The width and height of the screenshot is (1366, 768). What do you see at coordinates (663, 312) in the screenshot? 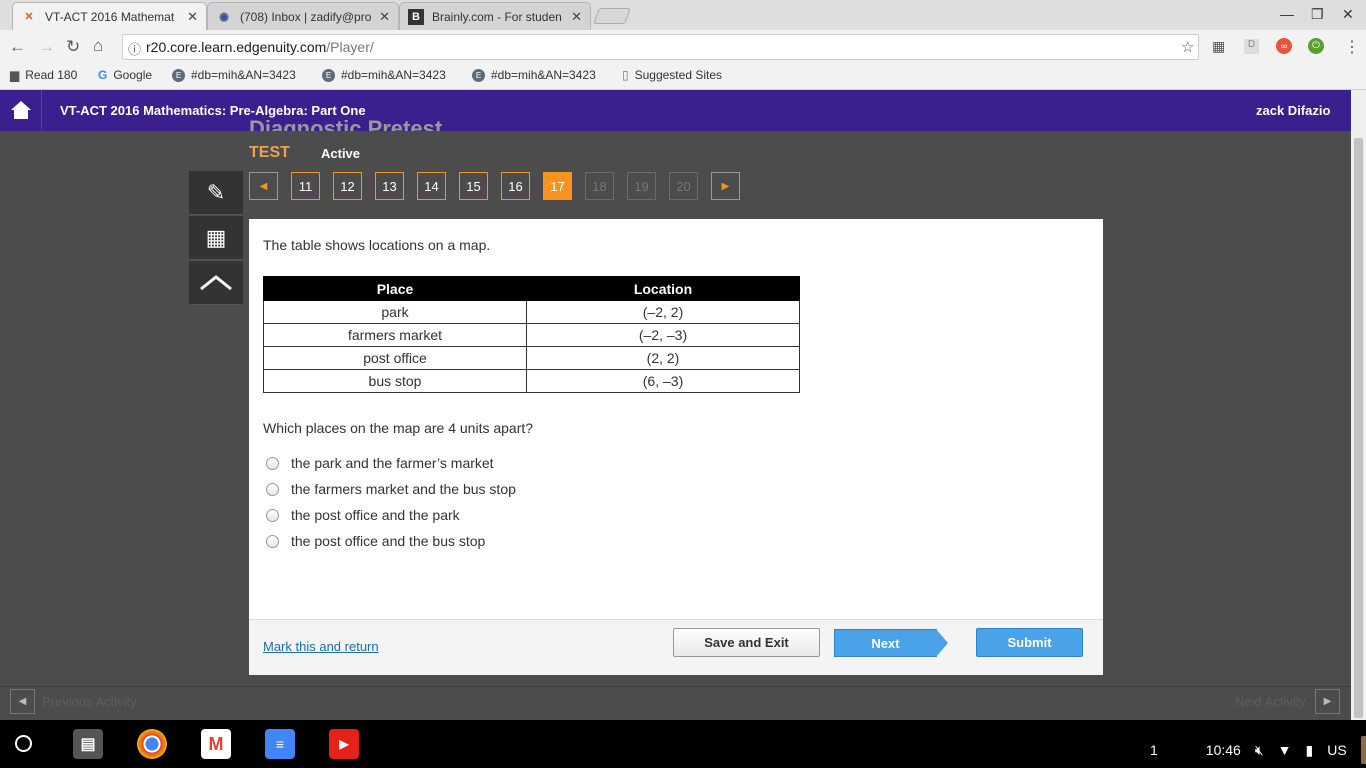
I see `table-cell: (–2, 2)` at bounding box center [663, 312].